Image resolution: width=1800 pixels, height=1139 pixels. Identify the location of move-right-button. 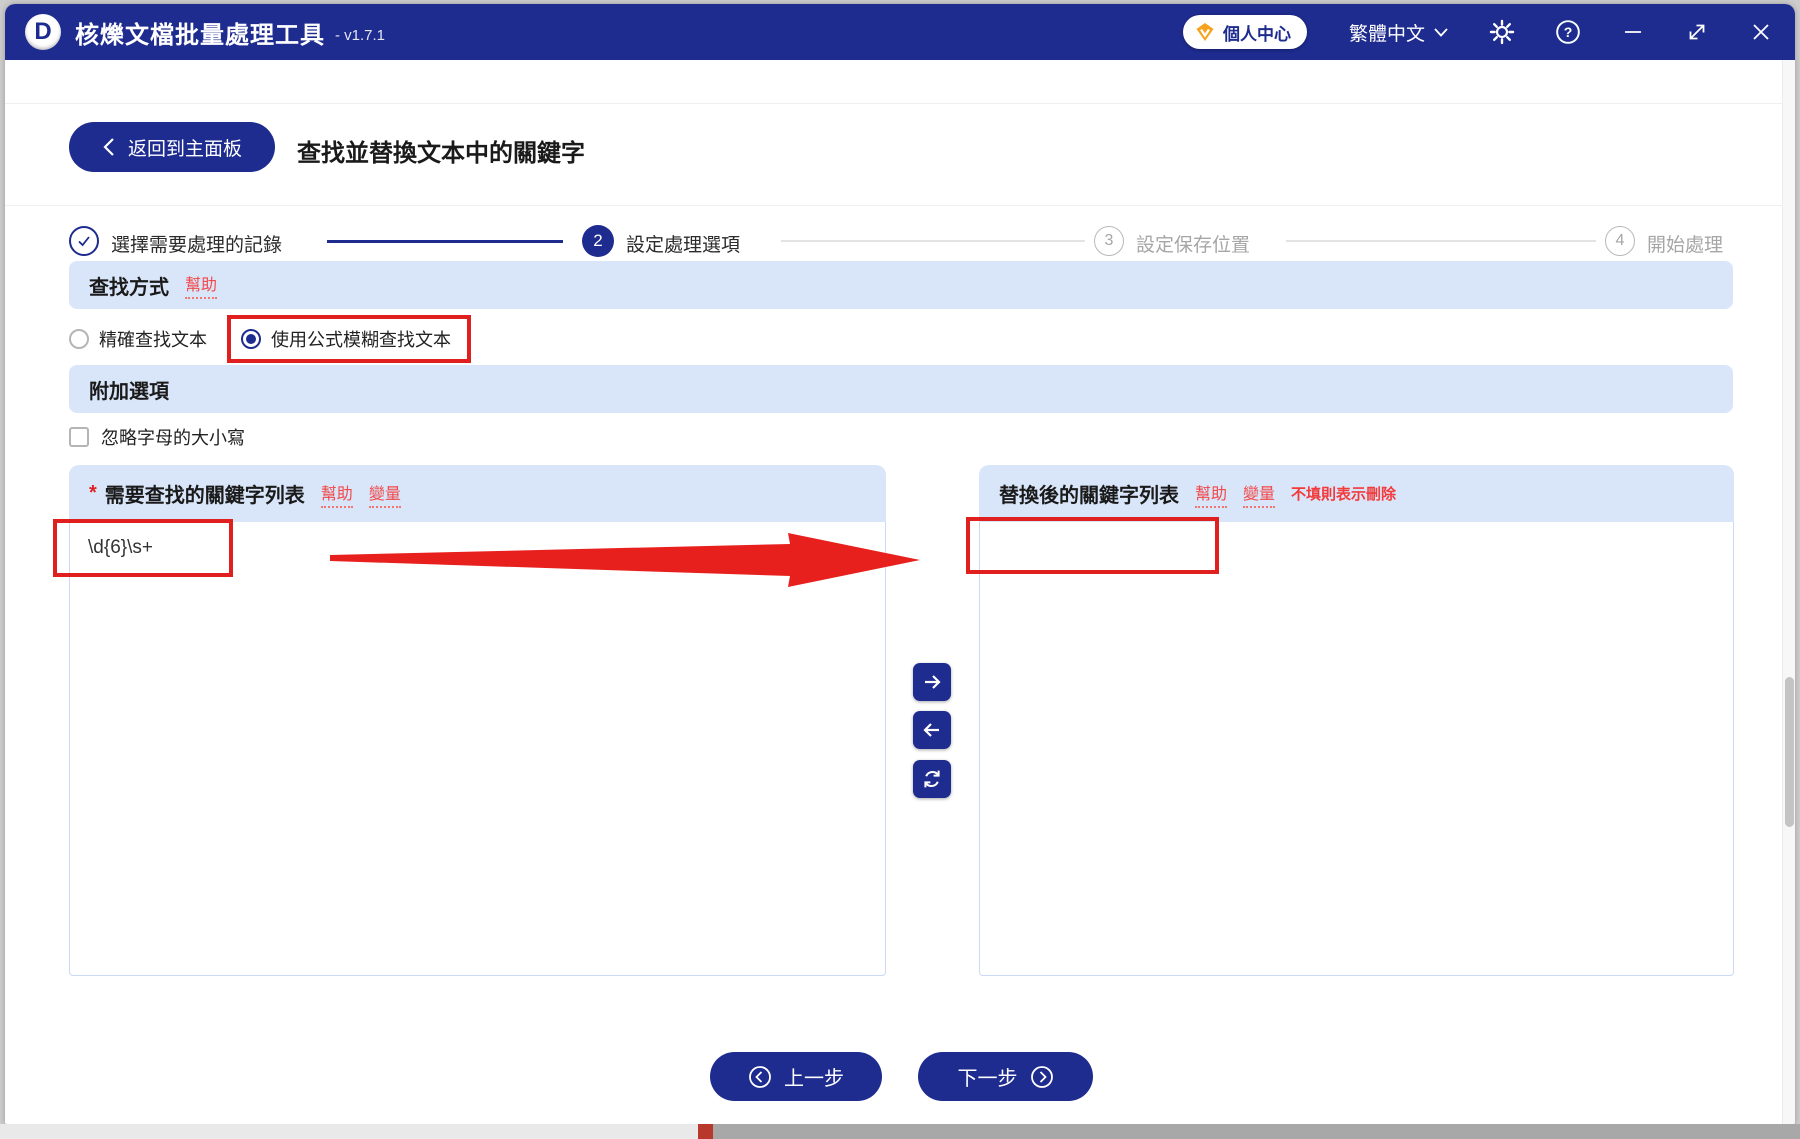
(932, 682).